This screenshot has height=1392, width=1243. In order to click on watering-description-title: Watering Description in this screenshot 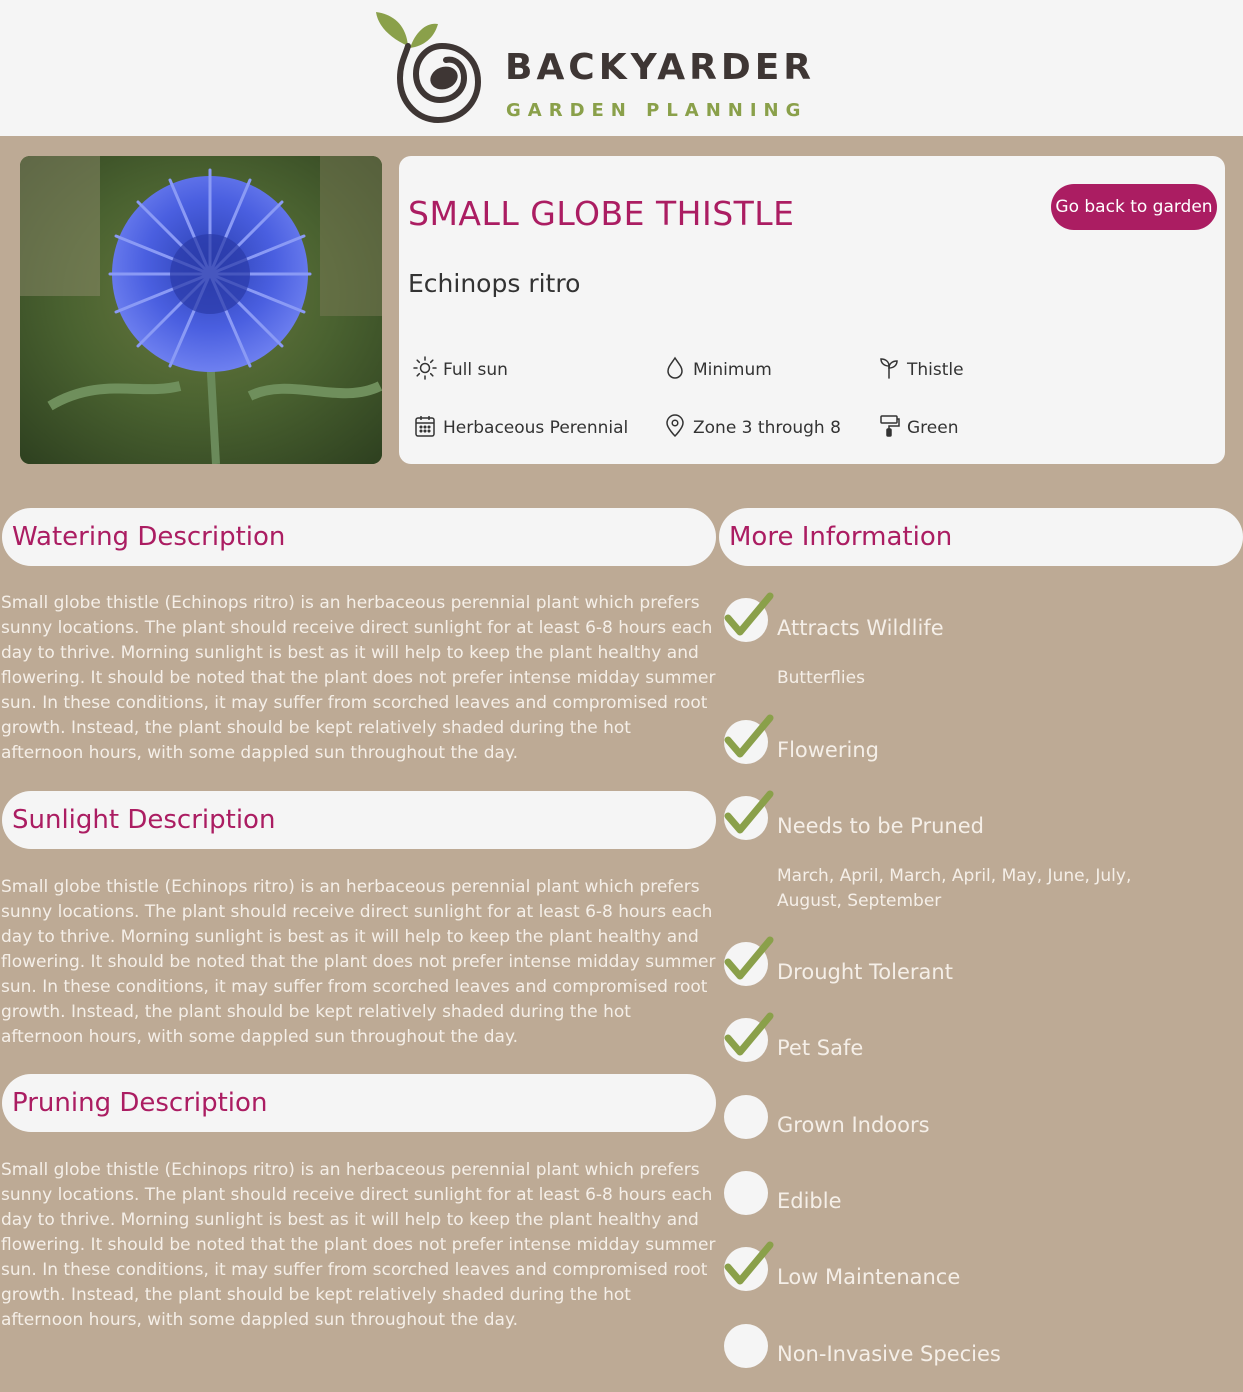, I will do `click(149, 537)`.